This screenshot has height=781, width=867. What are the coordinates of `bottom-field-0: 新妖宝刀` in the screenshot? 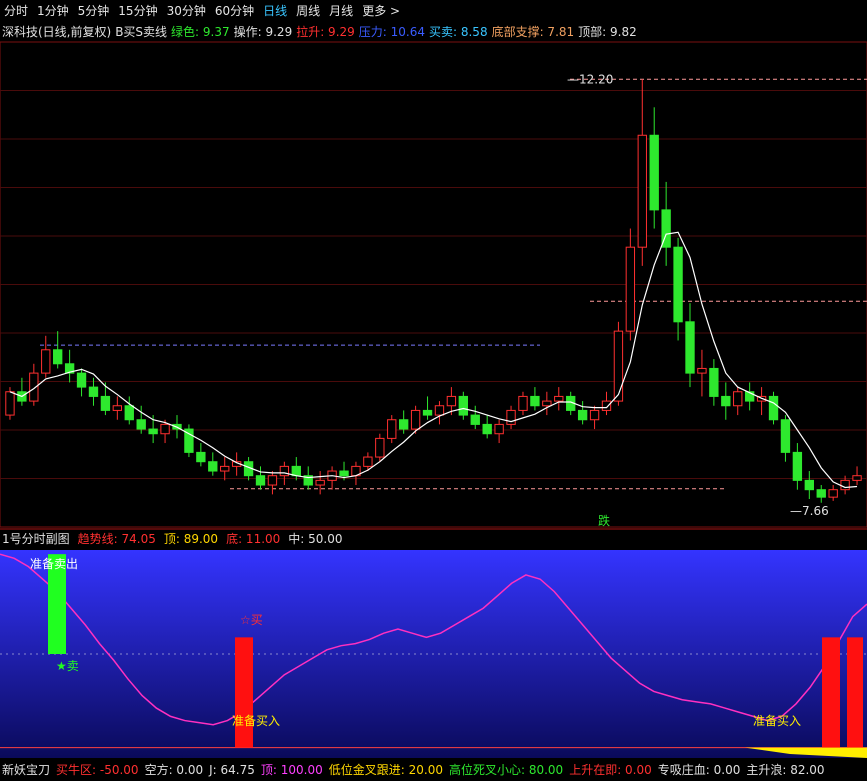 It's located at (26, 770).